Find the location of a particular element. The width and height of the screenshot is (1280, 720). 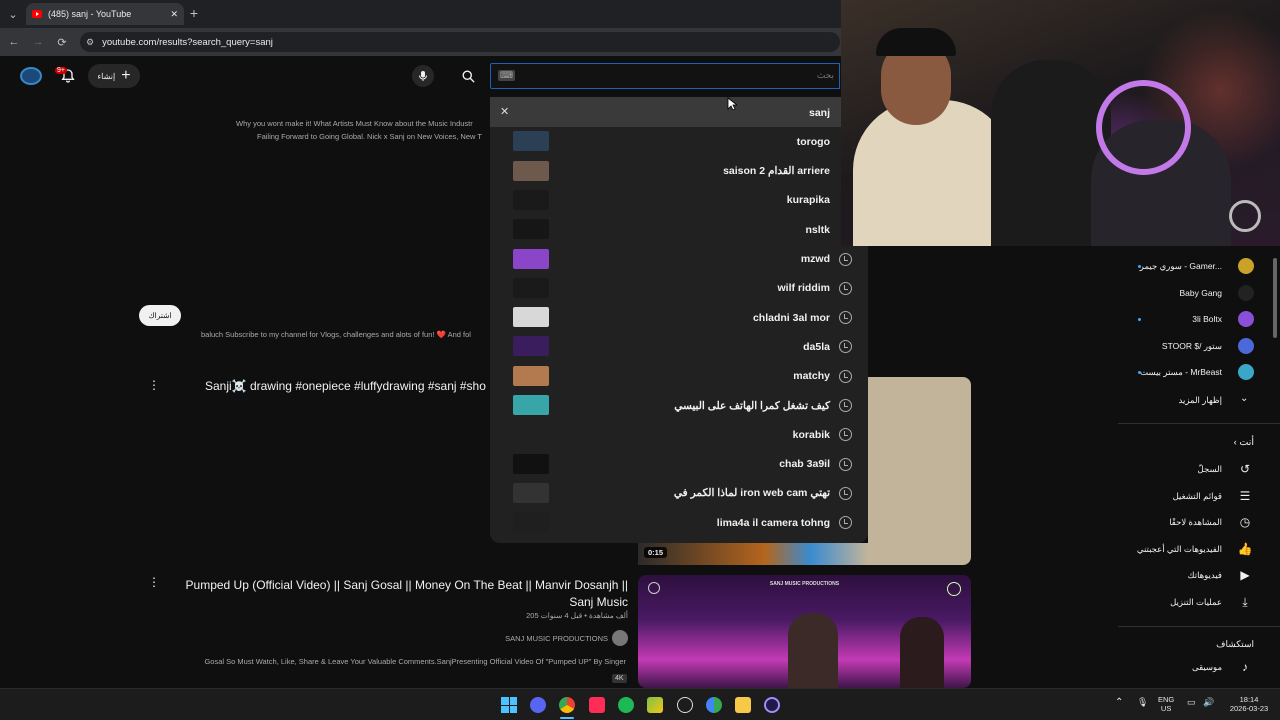

chrome-profile-icon is located at coordinates (714, 705).